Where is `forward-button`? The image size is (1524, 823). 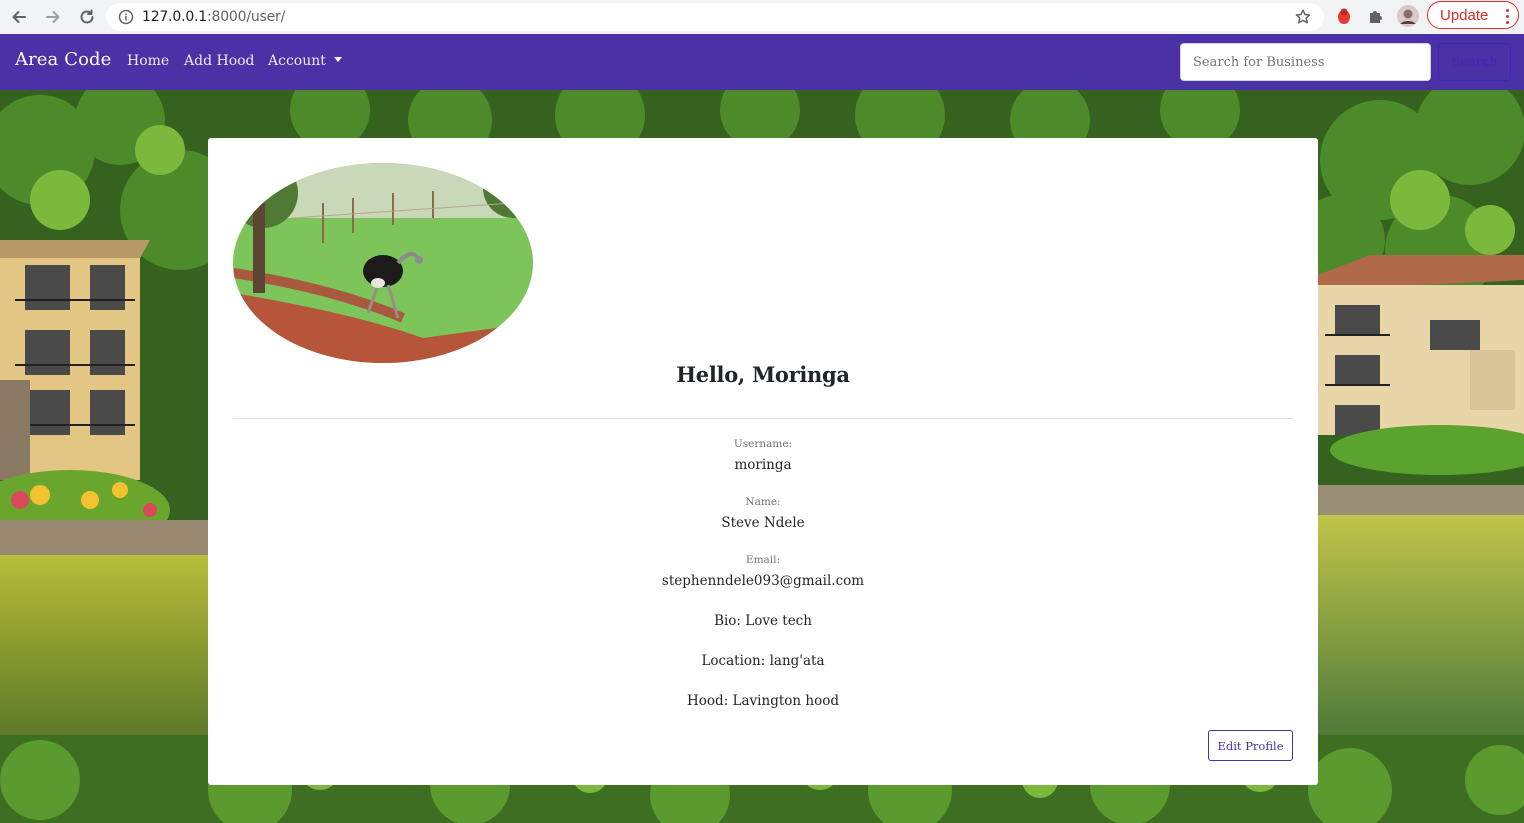 forward-button is located at coordinates (53, 17).